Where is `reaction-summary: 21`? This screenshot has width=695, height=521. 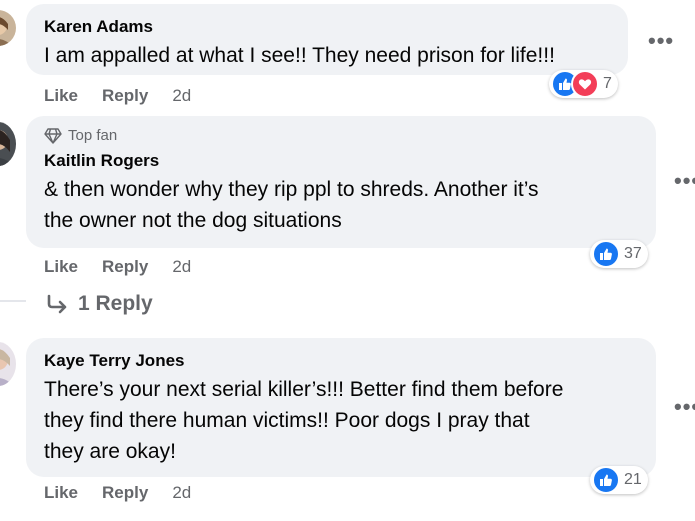 reaction-summary: 21 is located at coordinates (619, 480).